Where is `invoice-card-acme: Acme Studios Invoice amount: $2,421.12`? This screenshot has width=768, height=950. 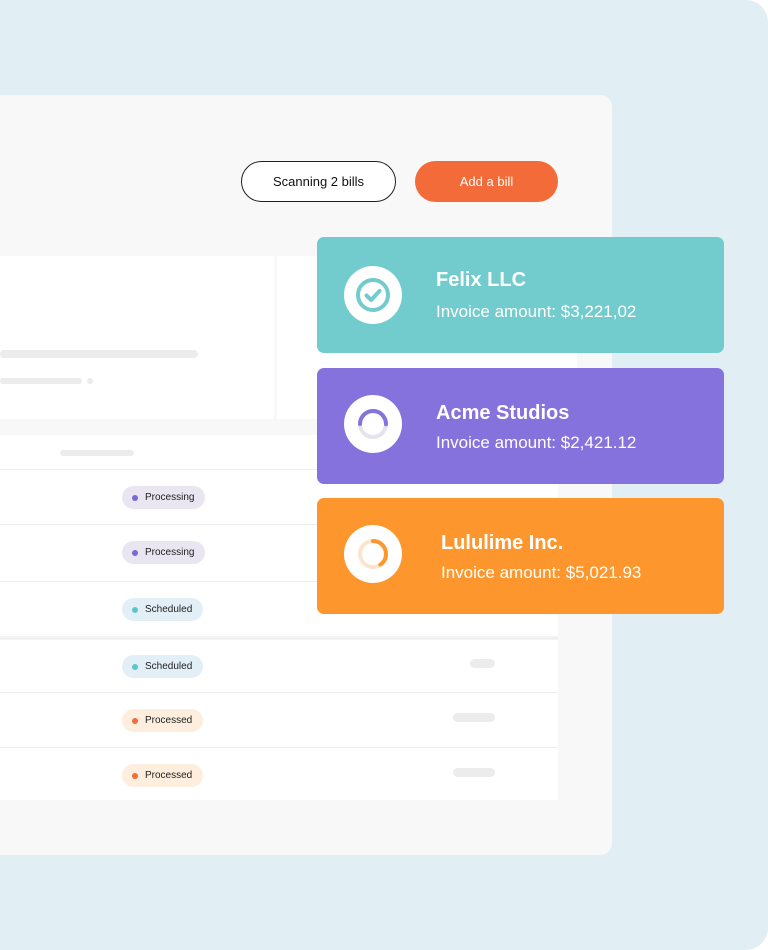
invoice-card-acme: Acme Studios Invoice amount: $2,421.12 is located at coordinates (520, 426).